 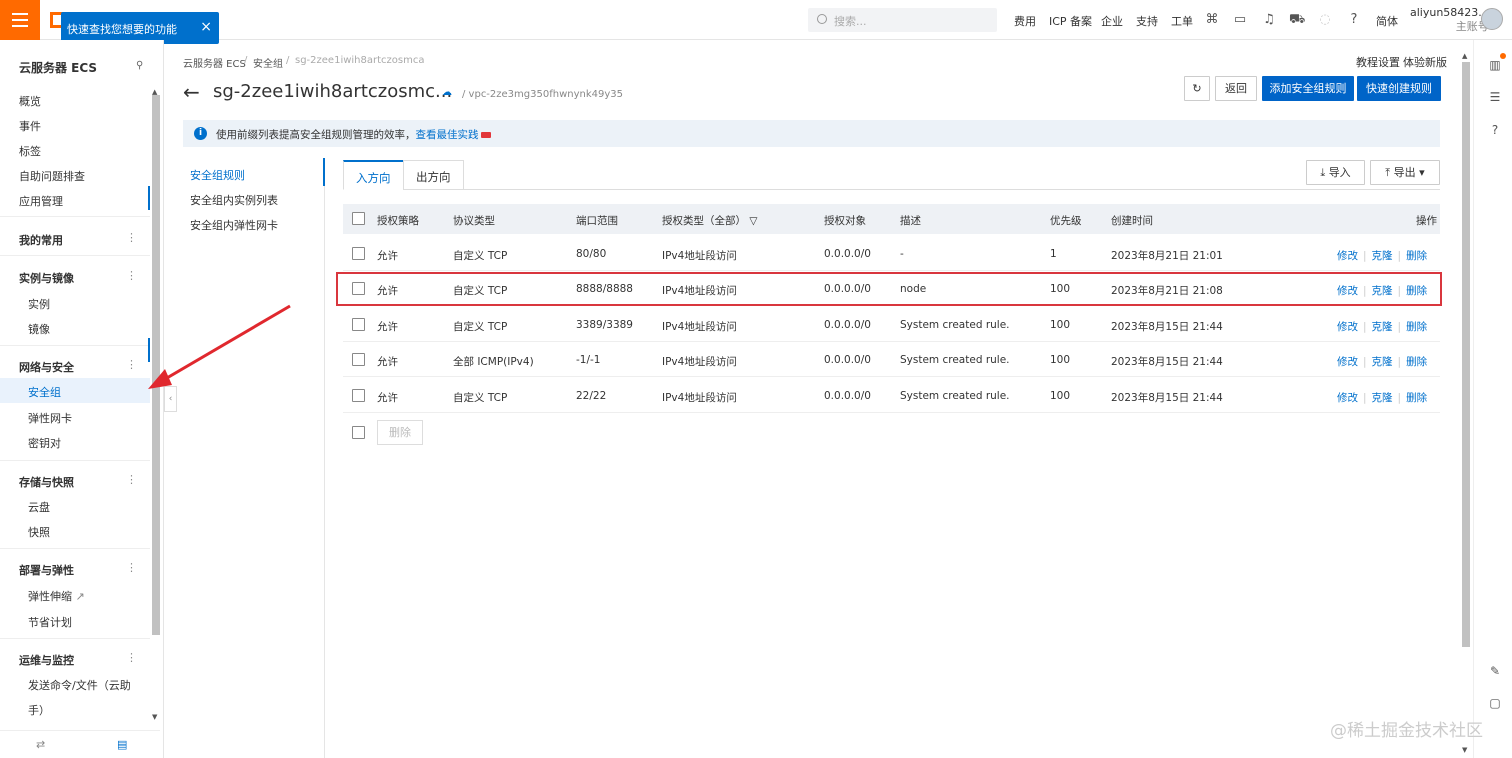 I want to click on watermark: @稀土掘金技术社区, so click(x=1406, y=731).